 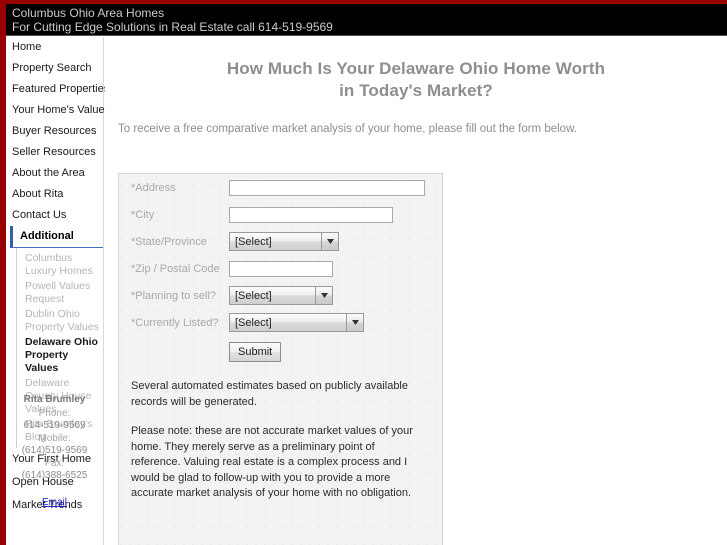 What do you see at coordinates (54, 475) in the screenshot?
I see `fax-value: (614)388-6525` at bounding box center [54, 475].